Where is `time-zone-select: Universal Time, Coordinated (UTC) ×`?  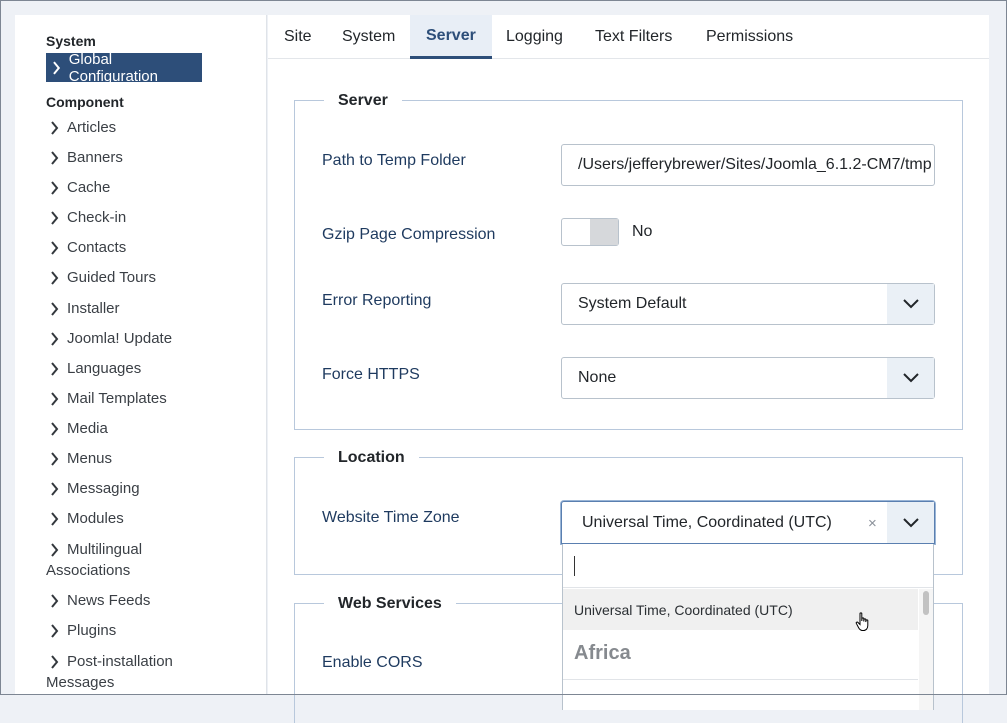 time-zone-select: Universal Time, Coordinated (UTC) × is located at coordinates (748, 522).